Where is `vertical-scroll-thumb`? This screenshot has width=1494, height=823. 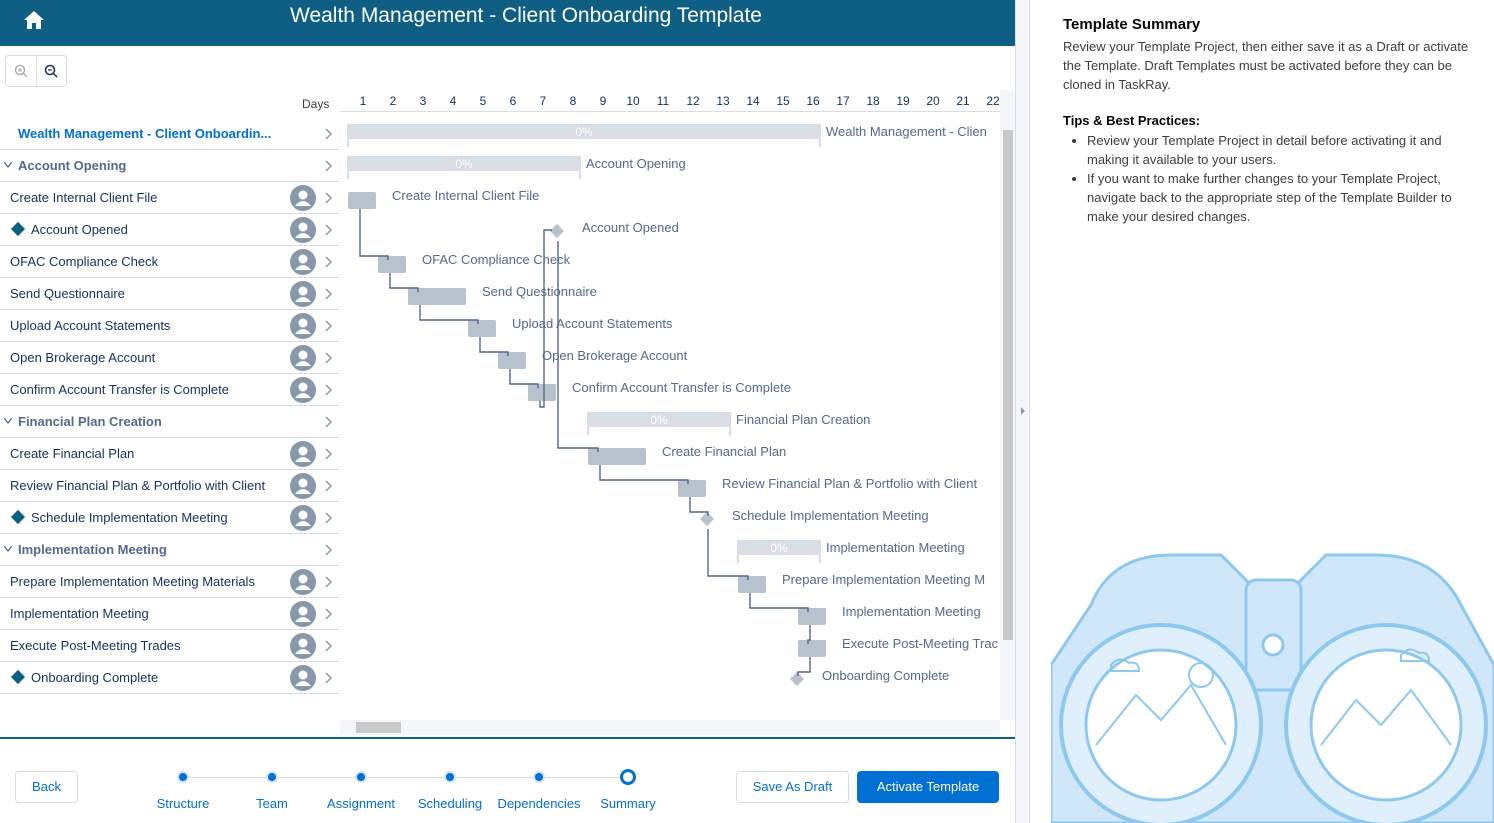 vertical-scroll-thumb is located at coordinates (1008, 385).